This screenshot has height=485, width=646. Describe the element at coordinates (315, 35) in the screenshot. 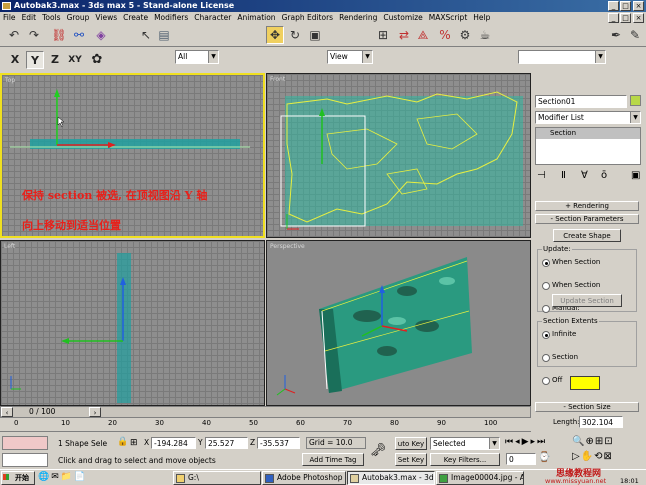

I see `select-scale-icon: ▣` at that location.